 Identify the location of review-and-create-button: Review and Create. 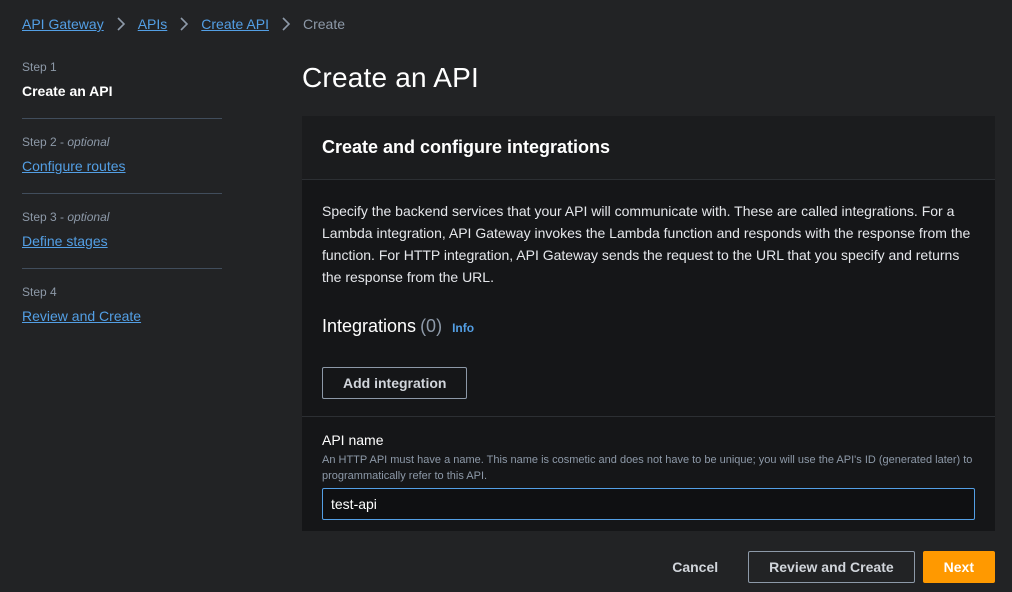
(831, 567).